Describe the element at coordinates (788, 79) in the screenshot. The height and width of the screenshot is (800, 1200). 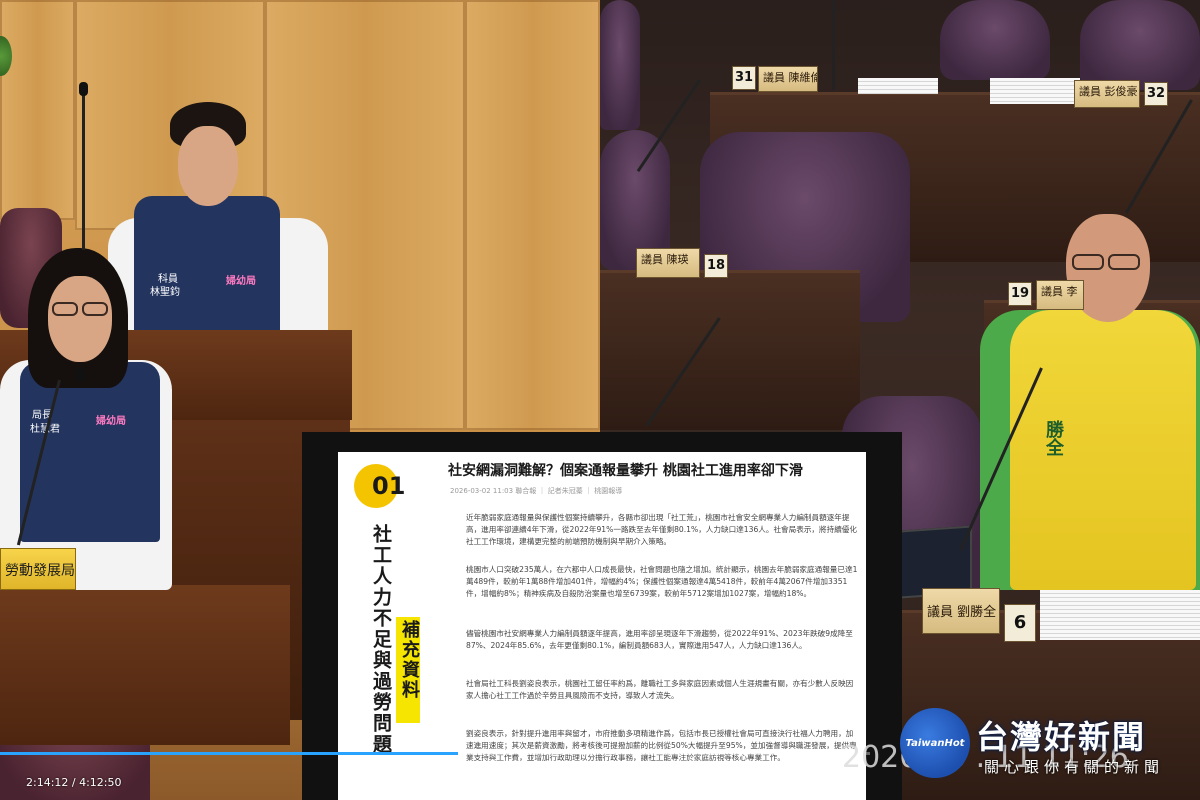
I see `seat-nameplate: 議員 陳維倫` at that location.